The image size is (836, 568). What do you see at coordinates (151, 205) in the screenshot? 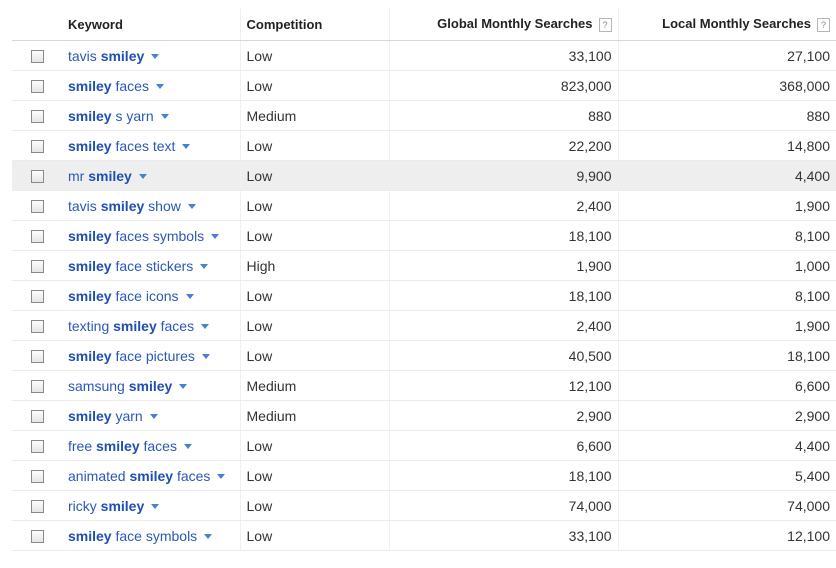
I see `keyword-cell: tavis smiley show` at bounding box center [151, 205].